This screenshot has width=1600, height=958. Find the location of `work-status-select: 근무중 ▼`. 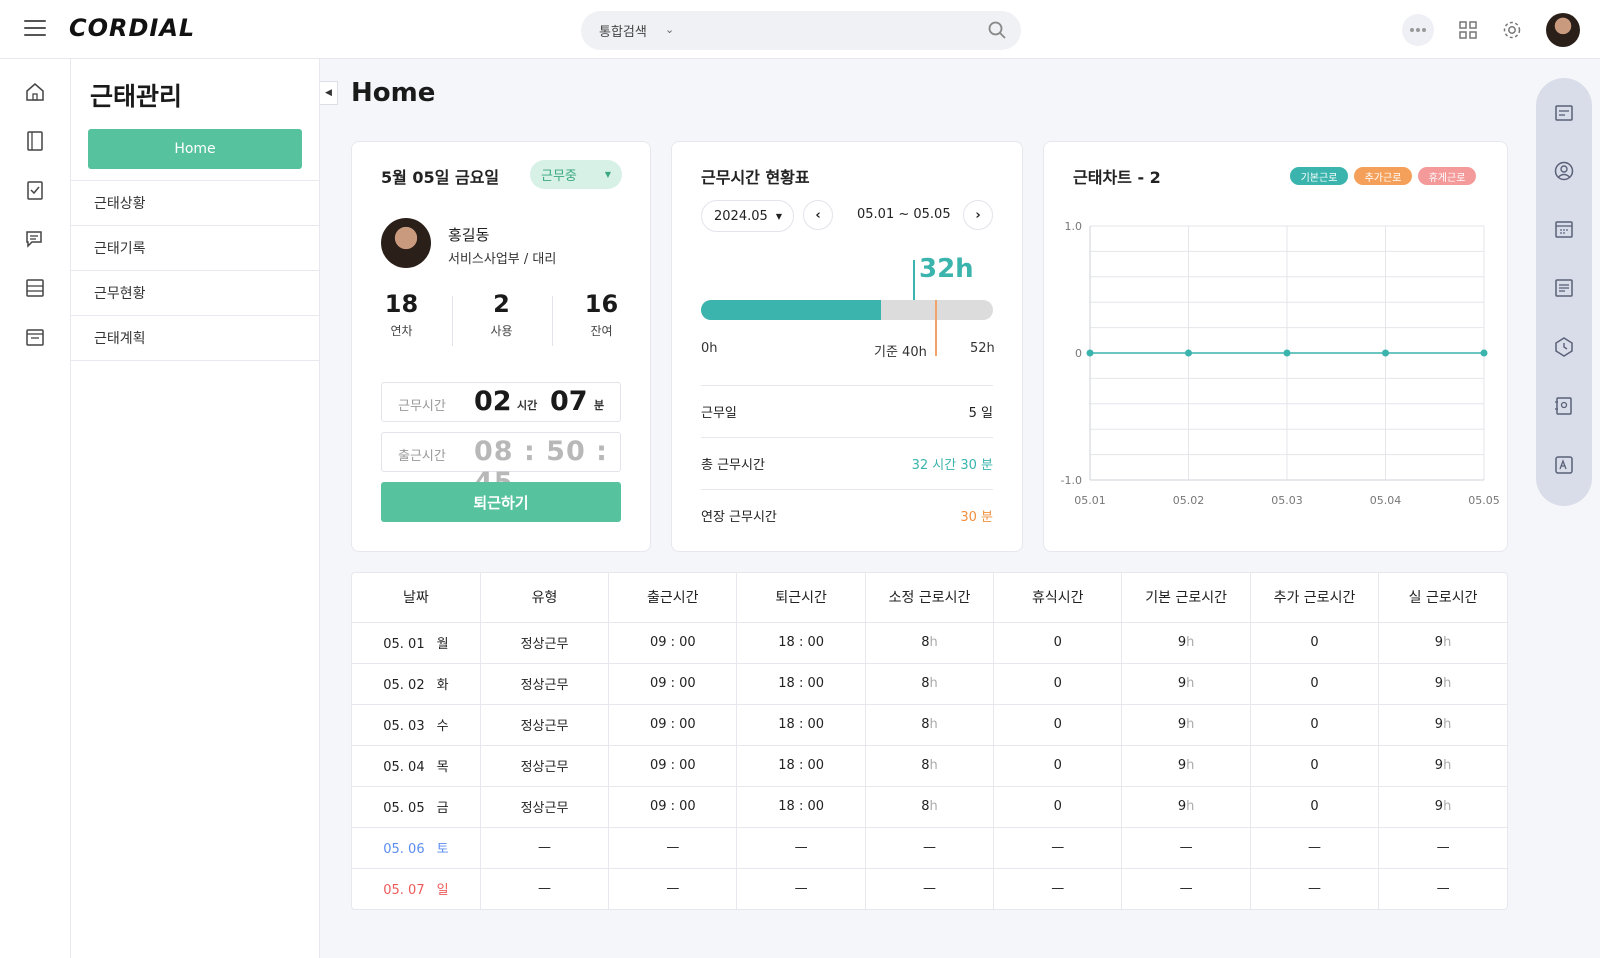

work-status-select: 근무중 ▼ is located at coordinates (576, 174).